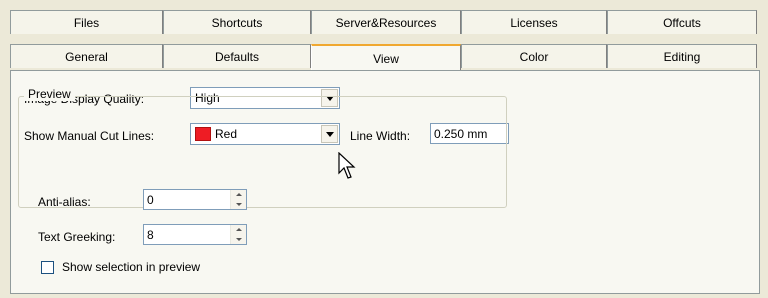  I want to click on tab-label: Shortcuts, so click(237, 22).